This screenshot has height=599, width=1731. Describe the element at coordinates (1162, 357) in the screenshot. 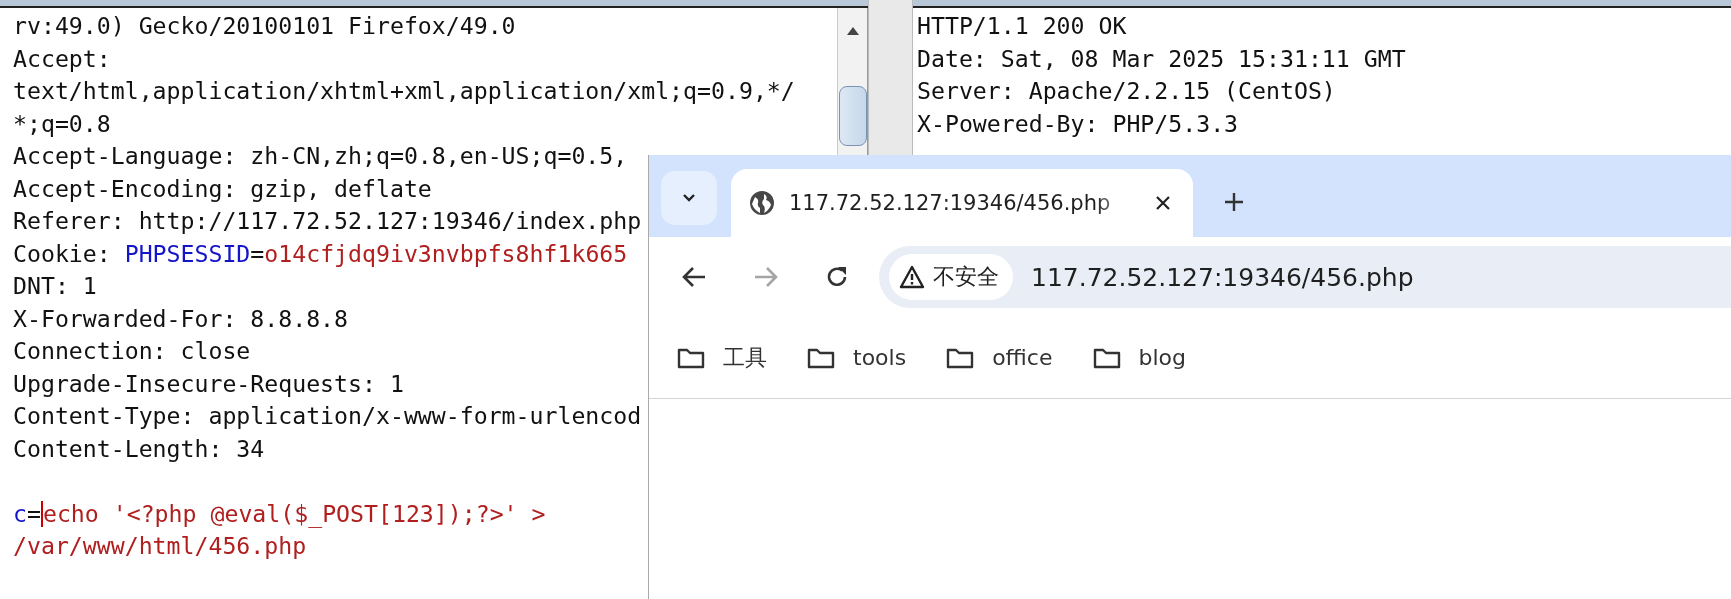

I see `bookmark-link: blog` at that location.